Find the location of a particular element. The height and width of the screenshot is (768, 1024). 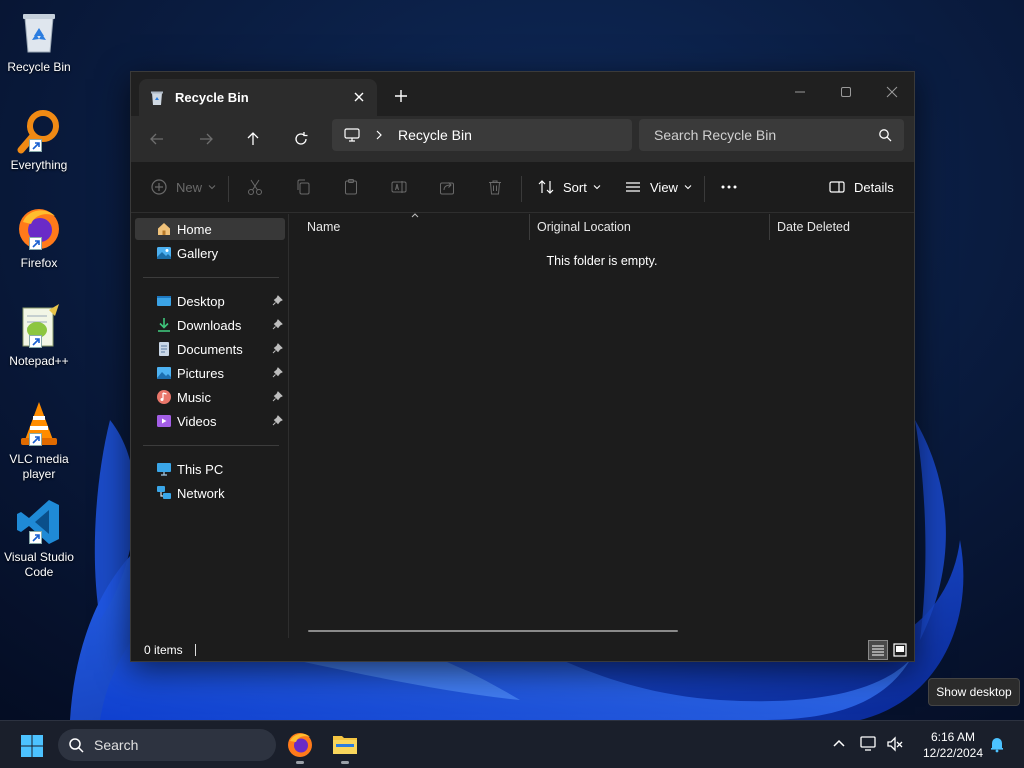

item-count: 0 items is located at coordinates (163, 650).